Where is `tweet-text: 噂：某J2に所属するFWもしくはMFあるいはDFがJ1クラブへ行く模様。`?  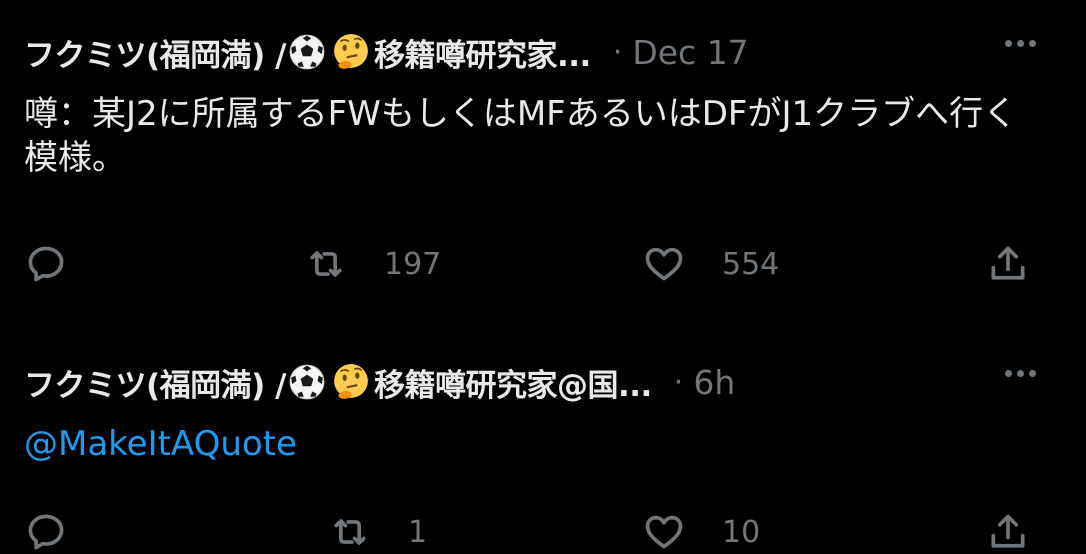
tweet-text: 噂：某J2に所属するFWもしくはMFあるいはDFがJ1クラブへ行く模様。 is located at coordinates (521, 136).